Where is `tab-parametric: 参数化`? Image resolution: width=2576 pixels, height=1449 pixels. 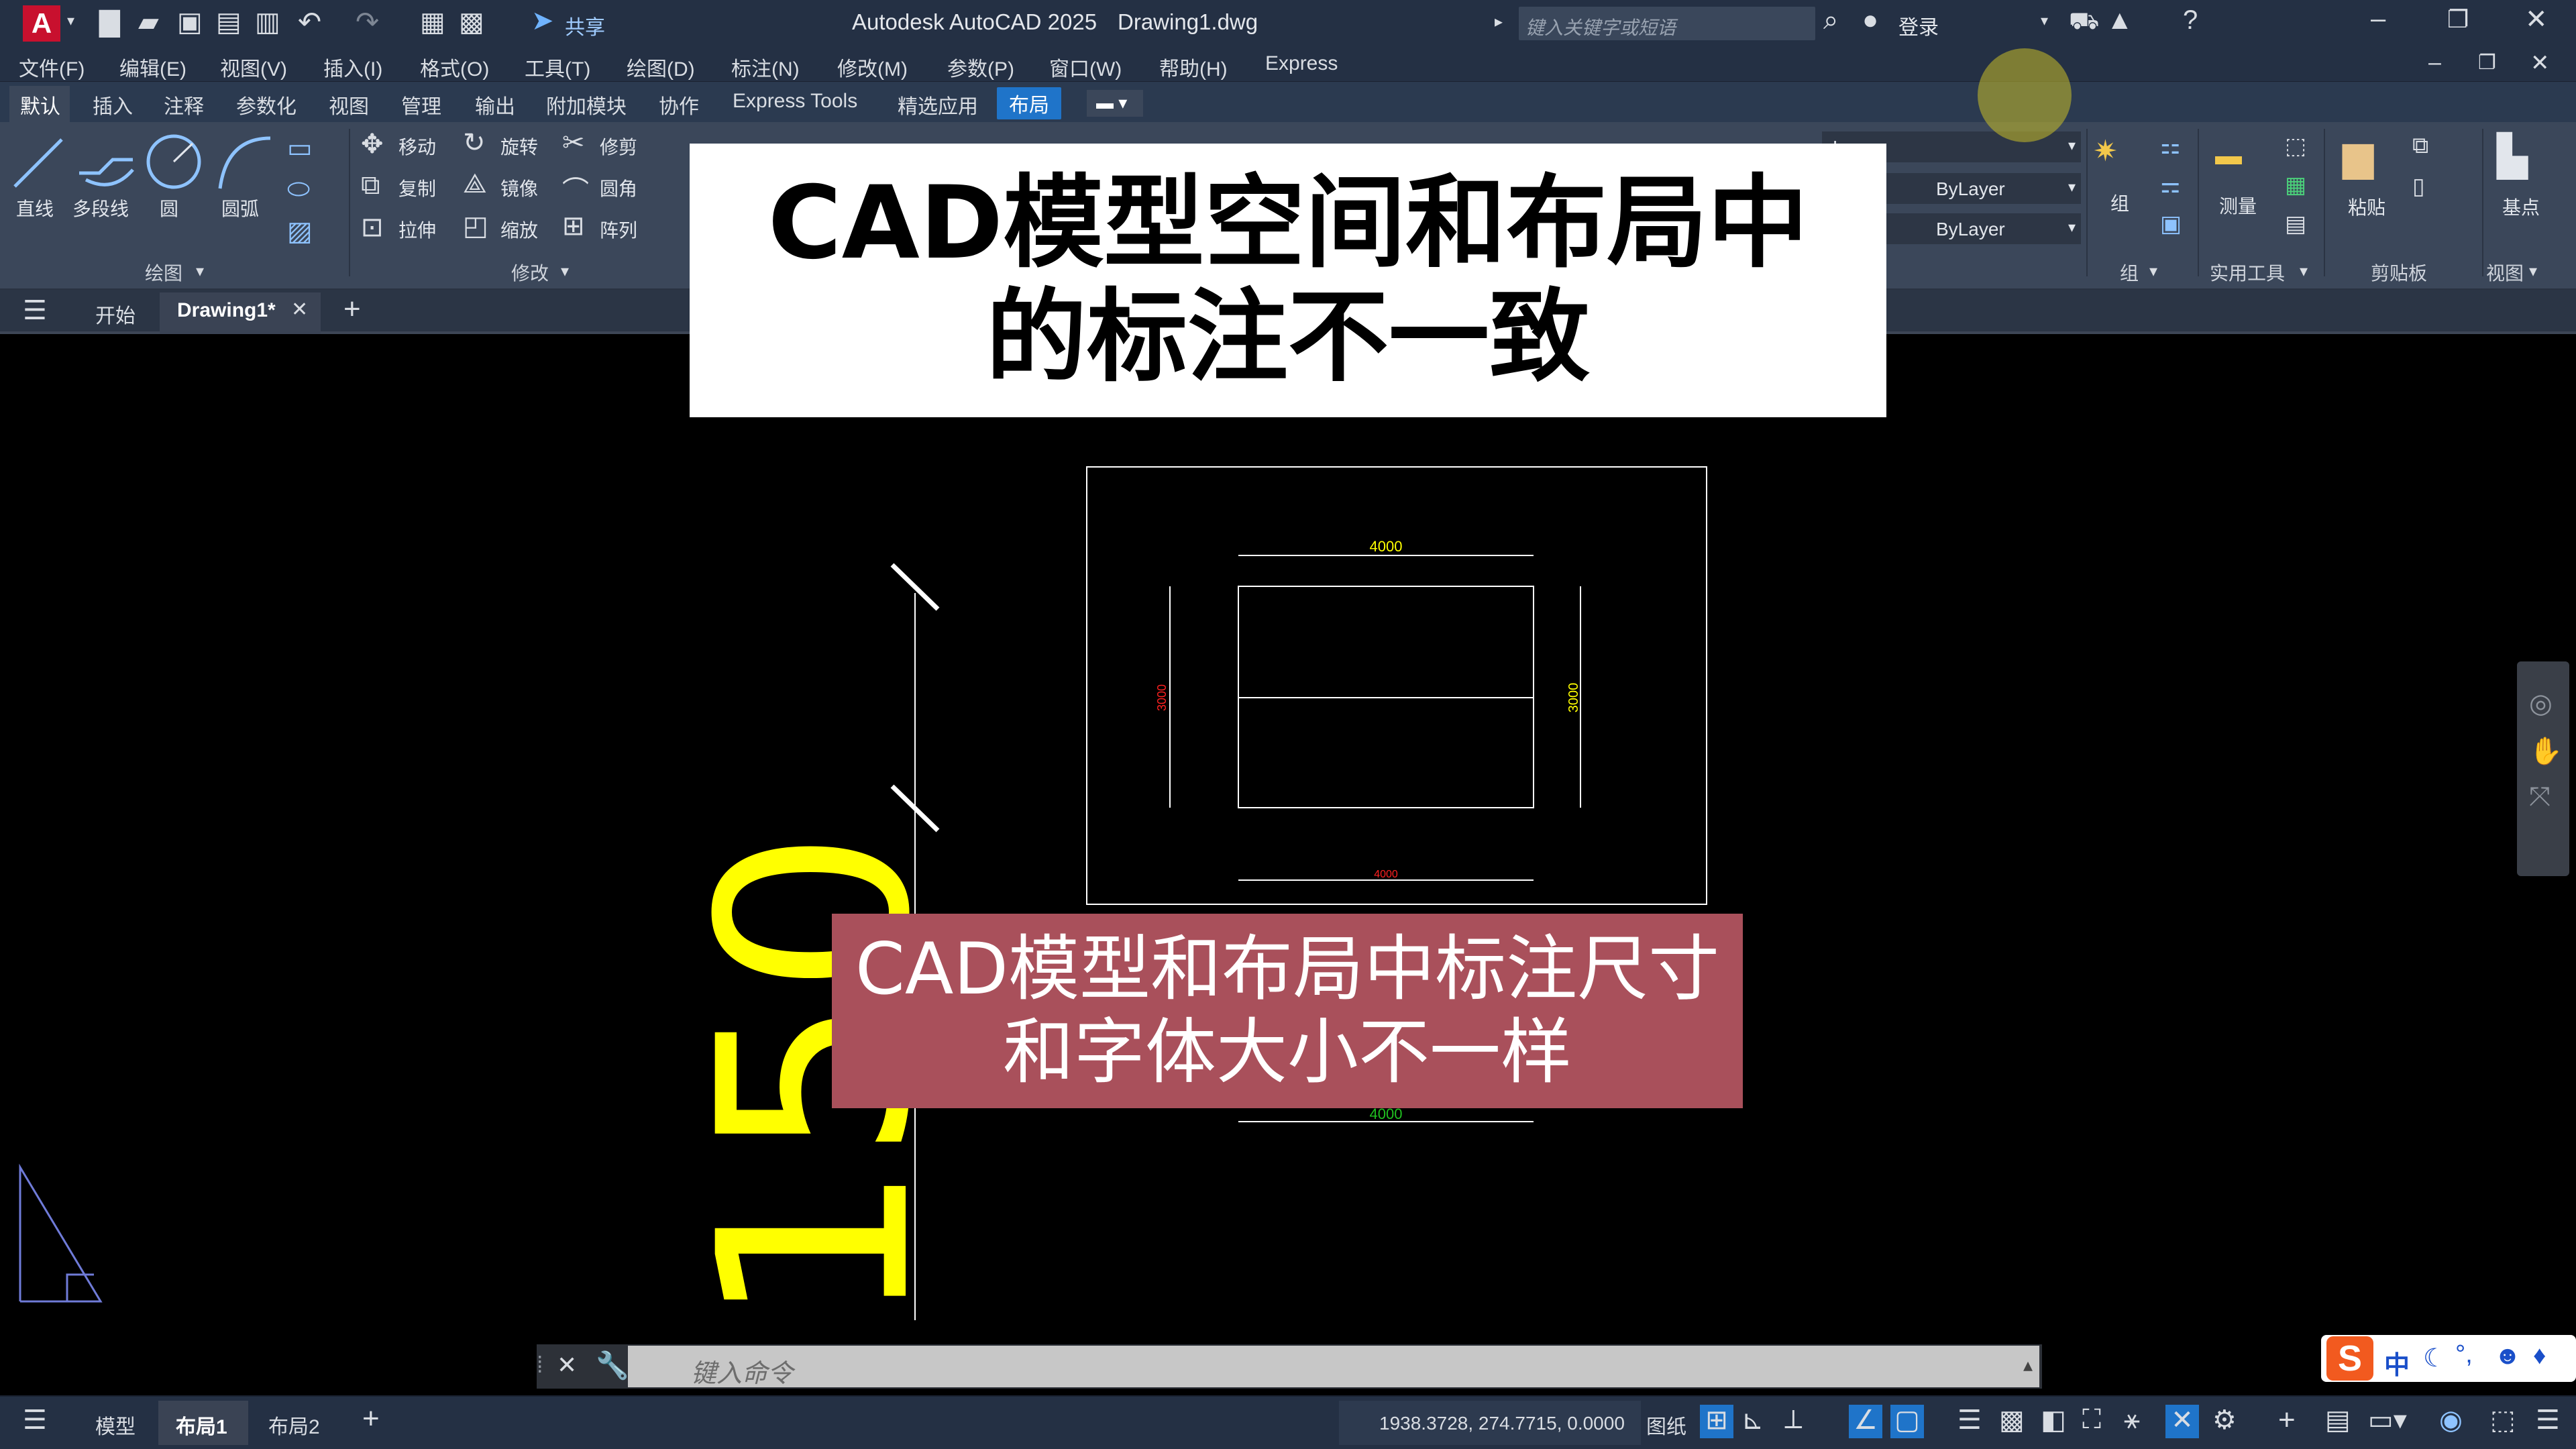 tab-parametric: 参数化 is located at coordinates (266, 104).